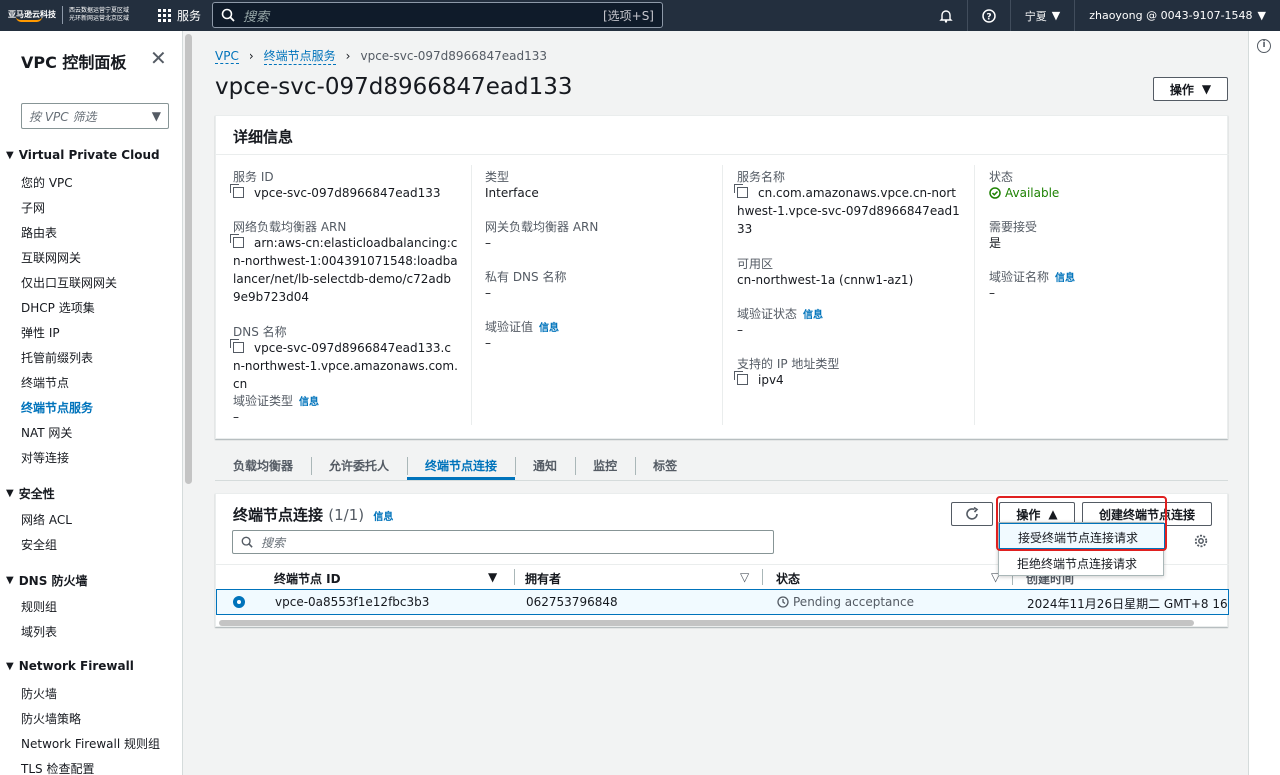 Image resolution: width=1280 pixels, height=775 pixels. Describe the element at coordinates (30, 493) in the screenshot. I see `sidebar-section: ▼ 安全性` at that location.